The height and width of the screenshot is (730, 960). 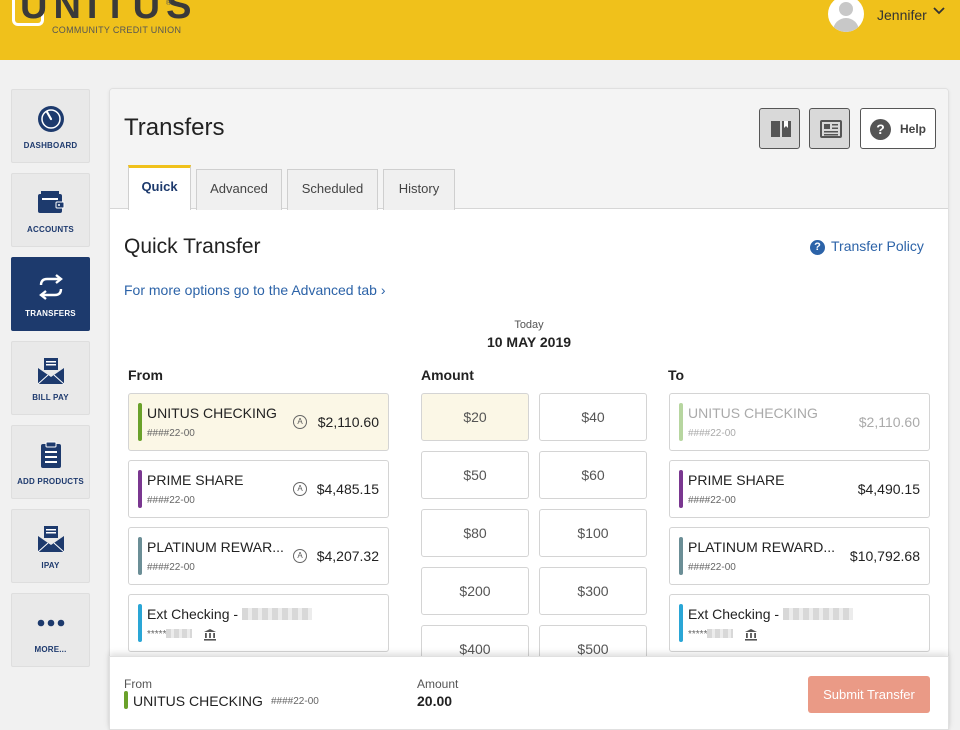 I want to click on logo-subtitle: COMMUNITY CREDIT UNION, so click(x=117, y=30).